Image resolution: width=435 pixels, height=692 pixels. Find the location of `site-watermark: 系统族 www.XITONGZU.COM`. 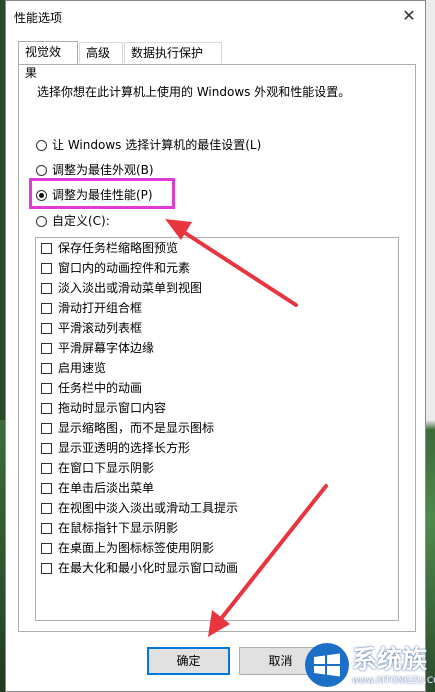

site-watermark: 系统族 www.XITONGZU.COM is located at coordinates (369, 665).